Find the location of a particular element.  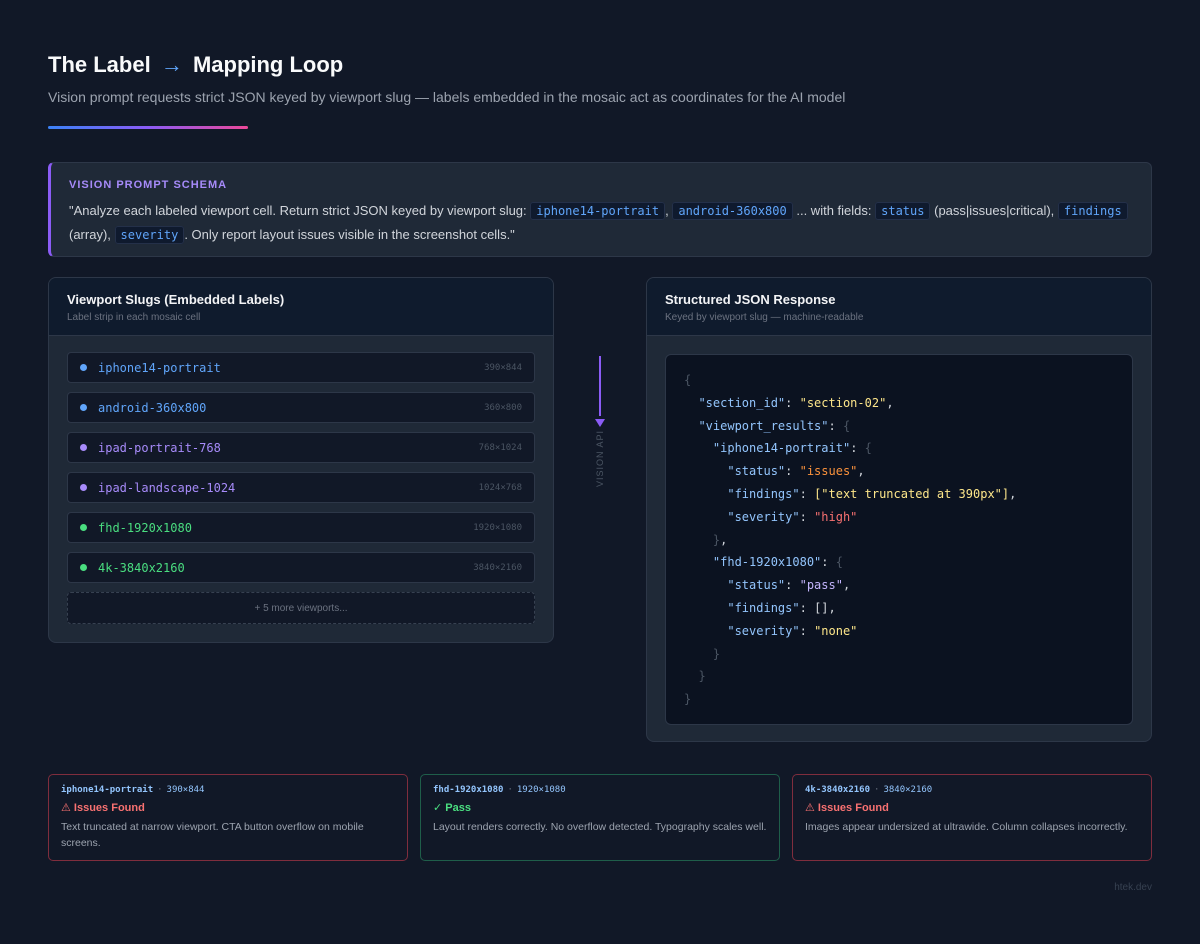

connector-line is located at coordinates (600, 386).